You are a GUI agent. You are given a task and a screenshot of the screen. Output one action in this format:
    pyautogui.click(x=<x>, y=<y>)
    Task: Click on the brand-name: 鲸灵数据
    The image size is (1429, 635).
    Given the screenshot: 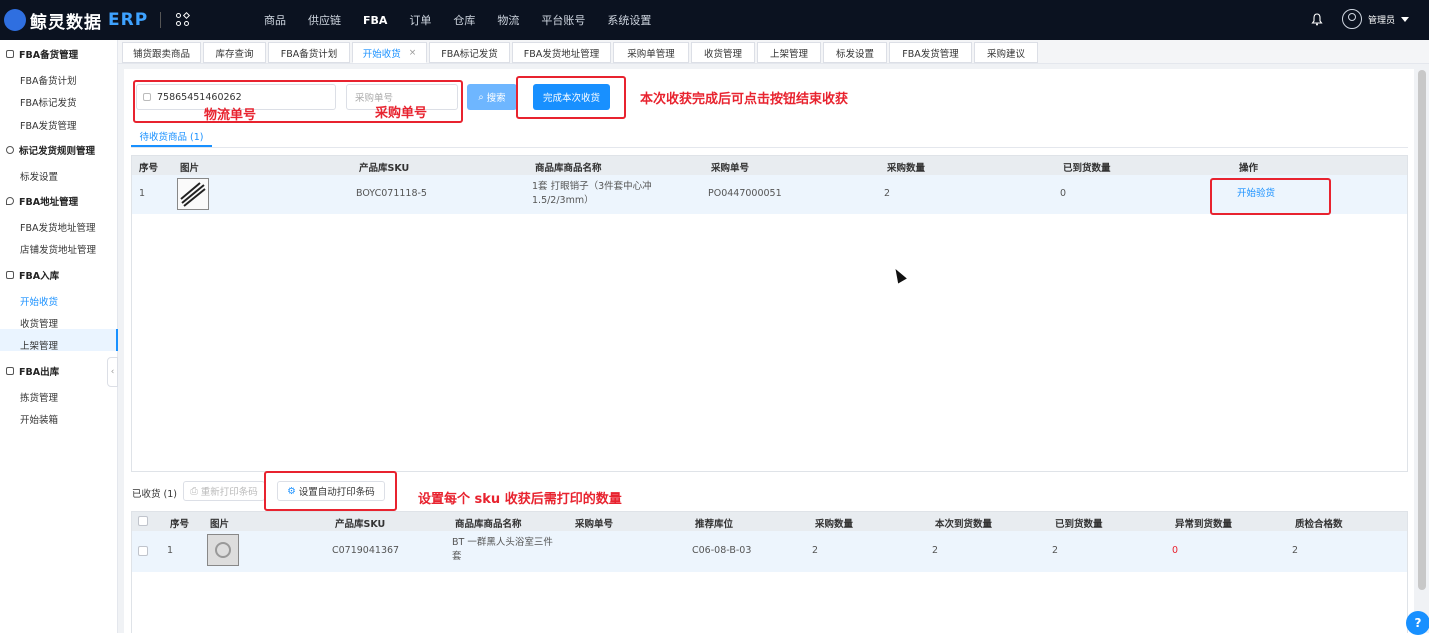 What is the action you would take?
    pyautogui.click(x=66, y=22)
    